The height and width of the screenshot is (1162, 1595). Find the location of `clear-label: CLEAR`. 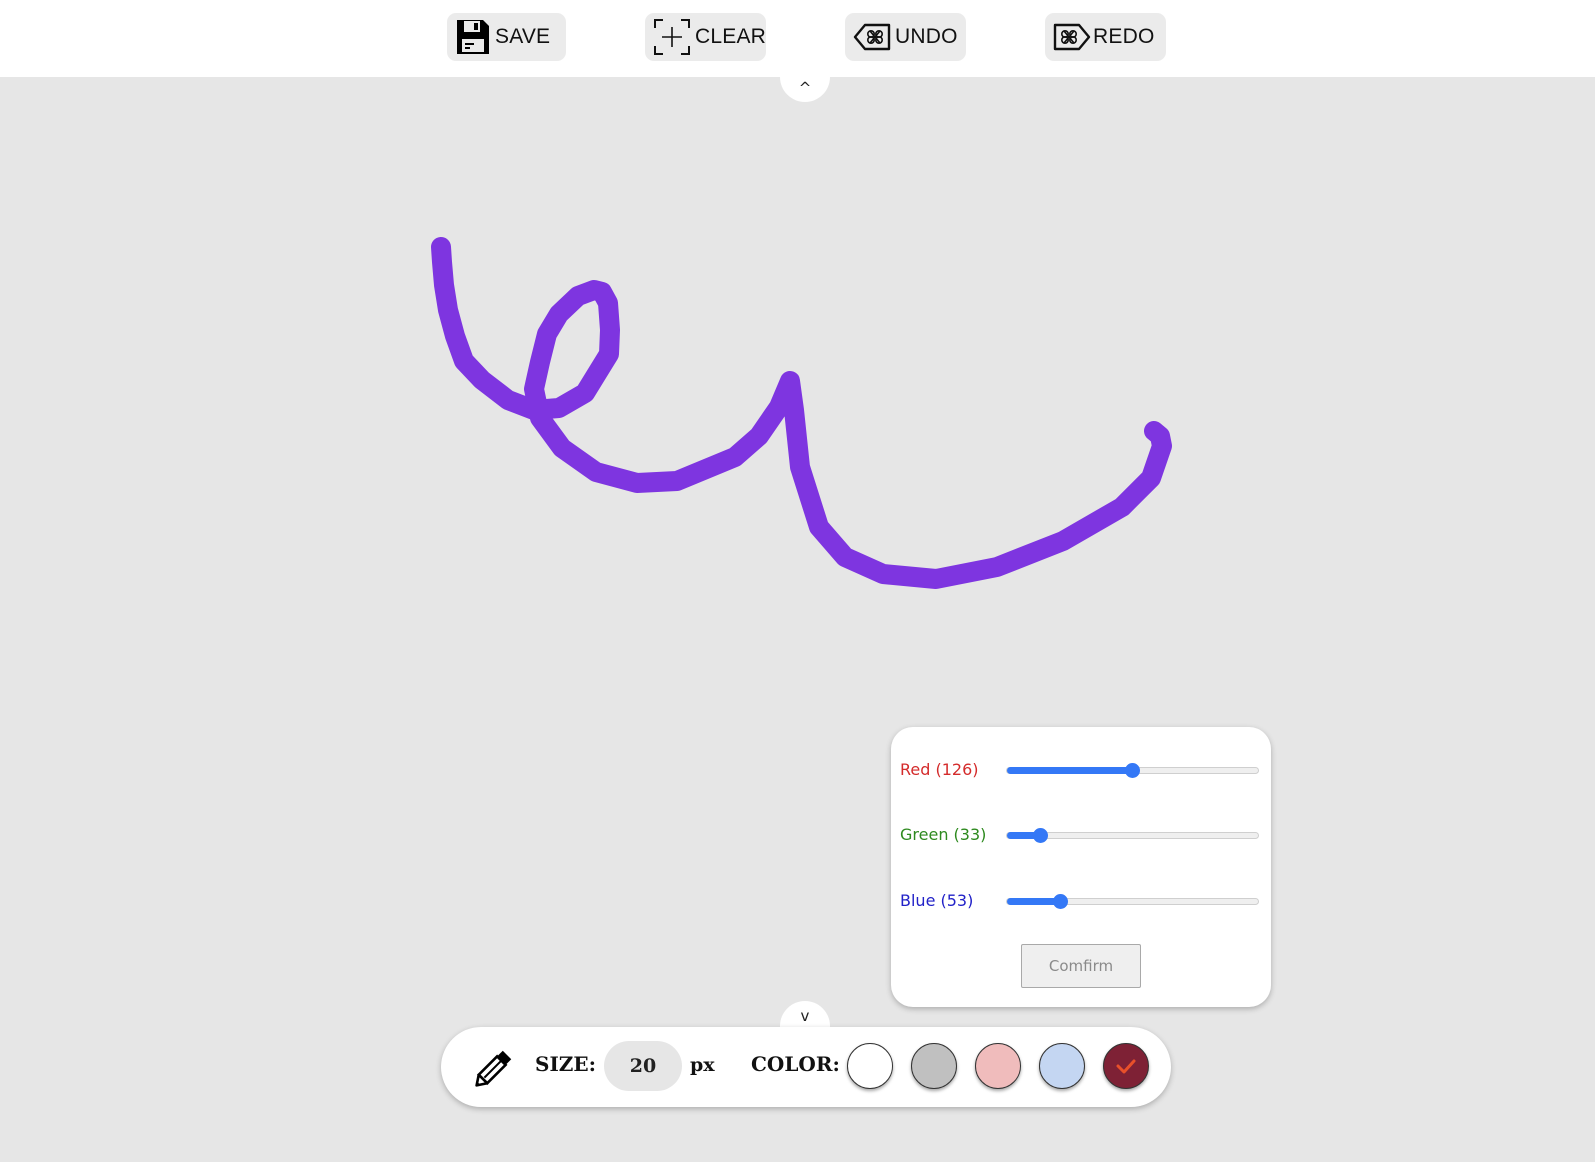

clear-label: CLEAR is located at coordinates (731, 36).